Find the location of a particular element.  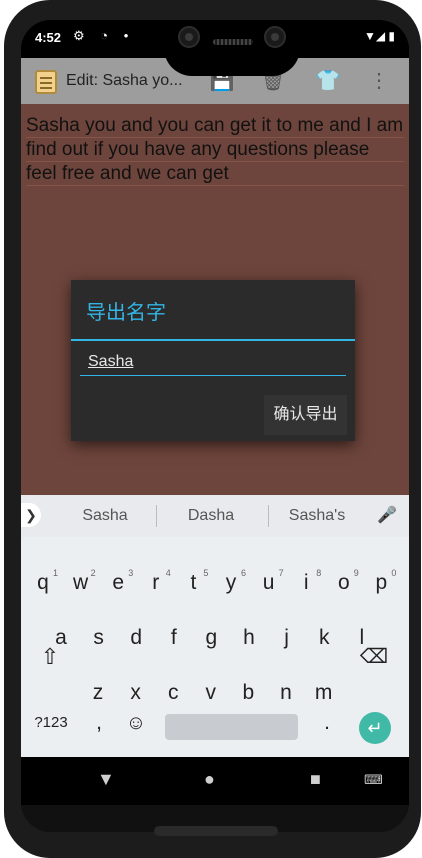

key-u: u is located at coordinates (269, 583).